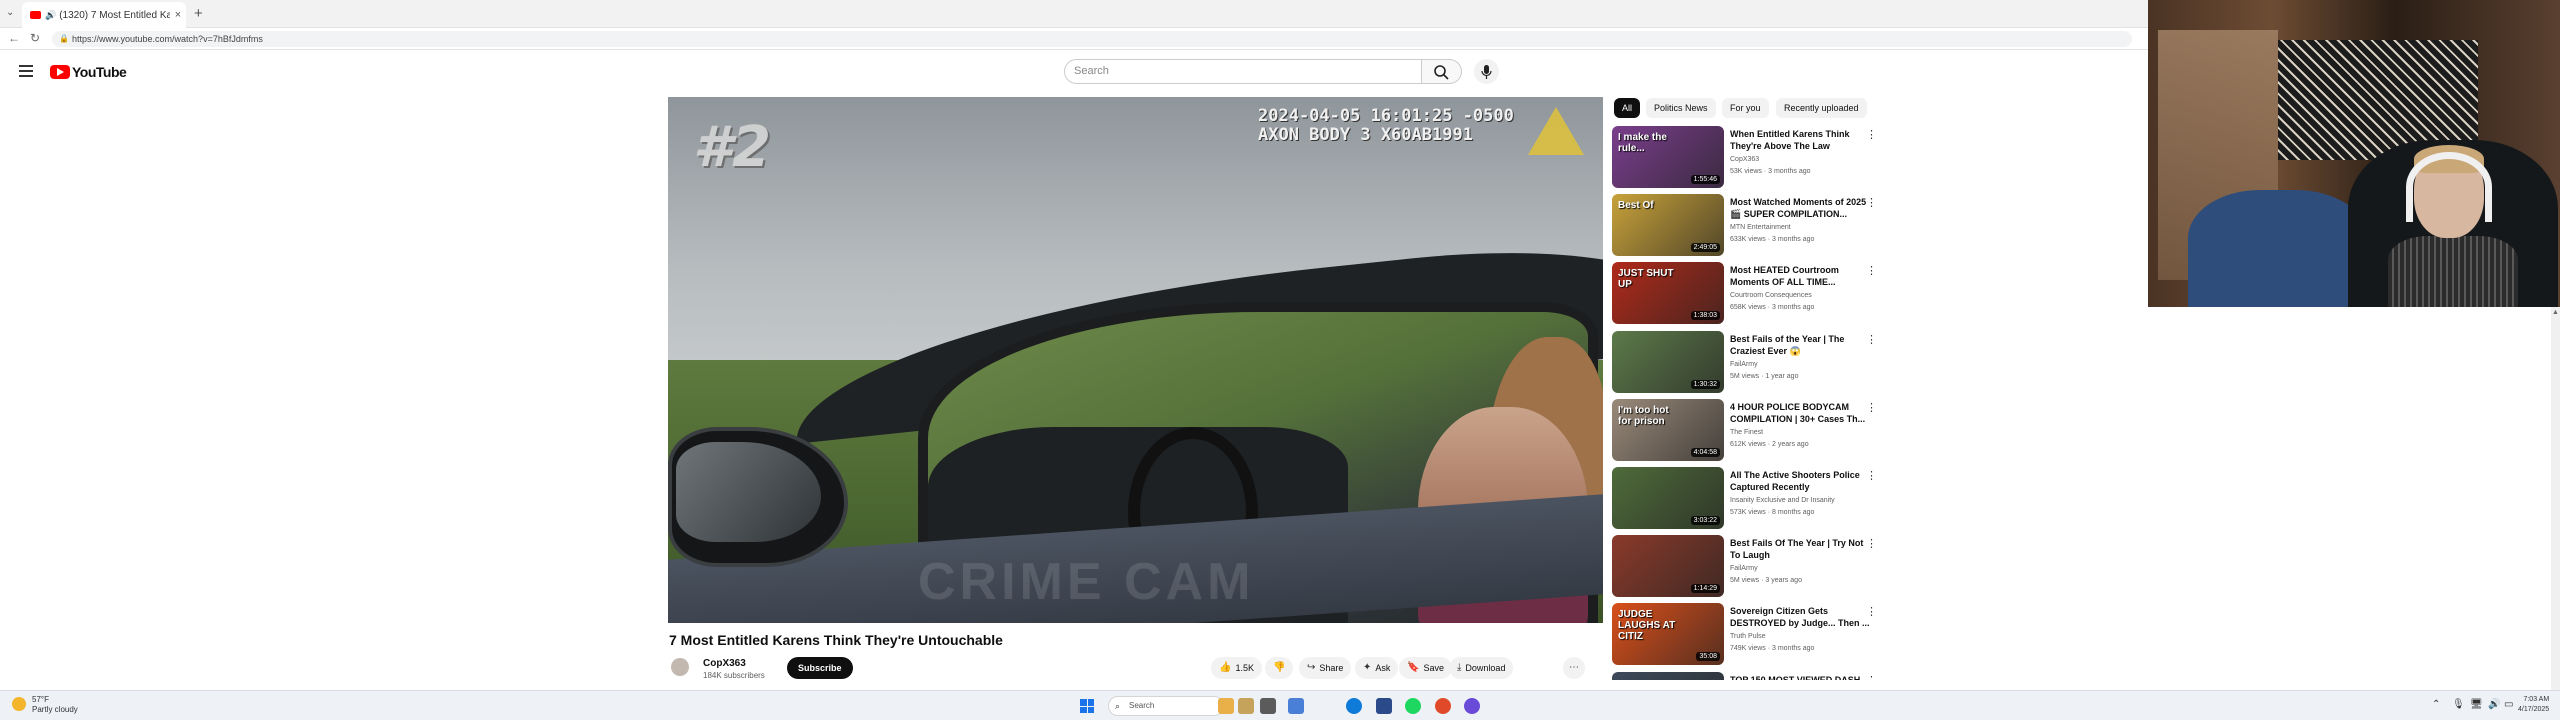 The height and width of the screenshot is (720, 2560). Describe the element at coordinates (1384, 706) in the screenshot. I see `calculator-app-icon` at that location.